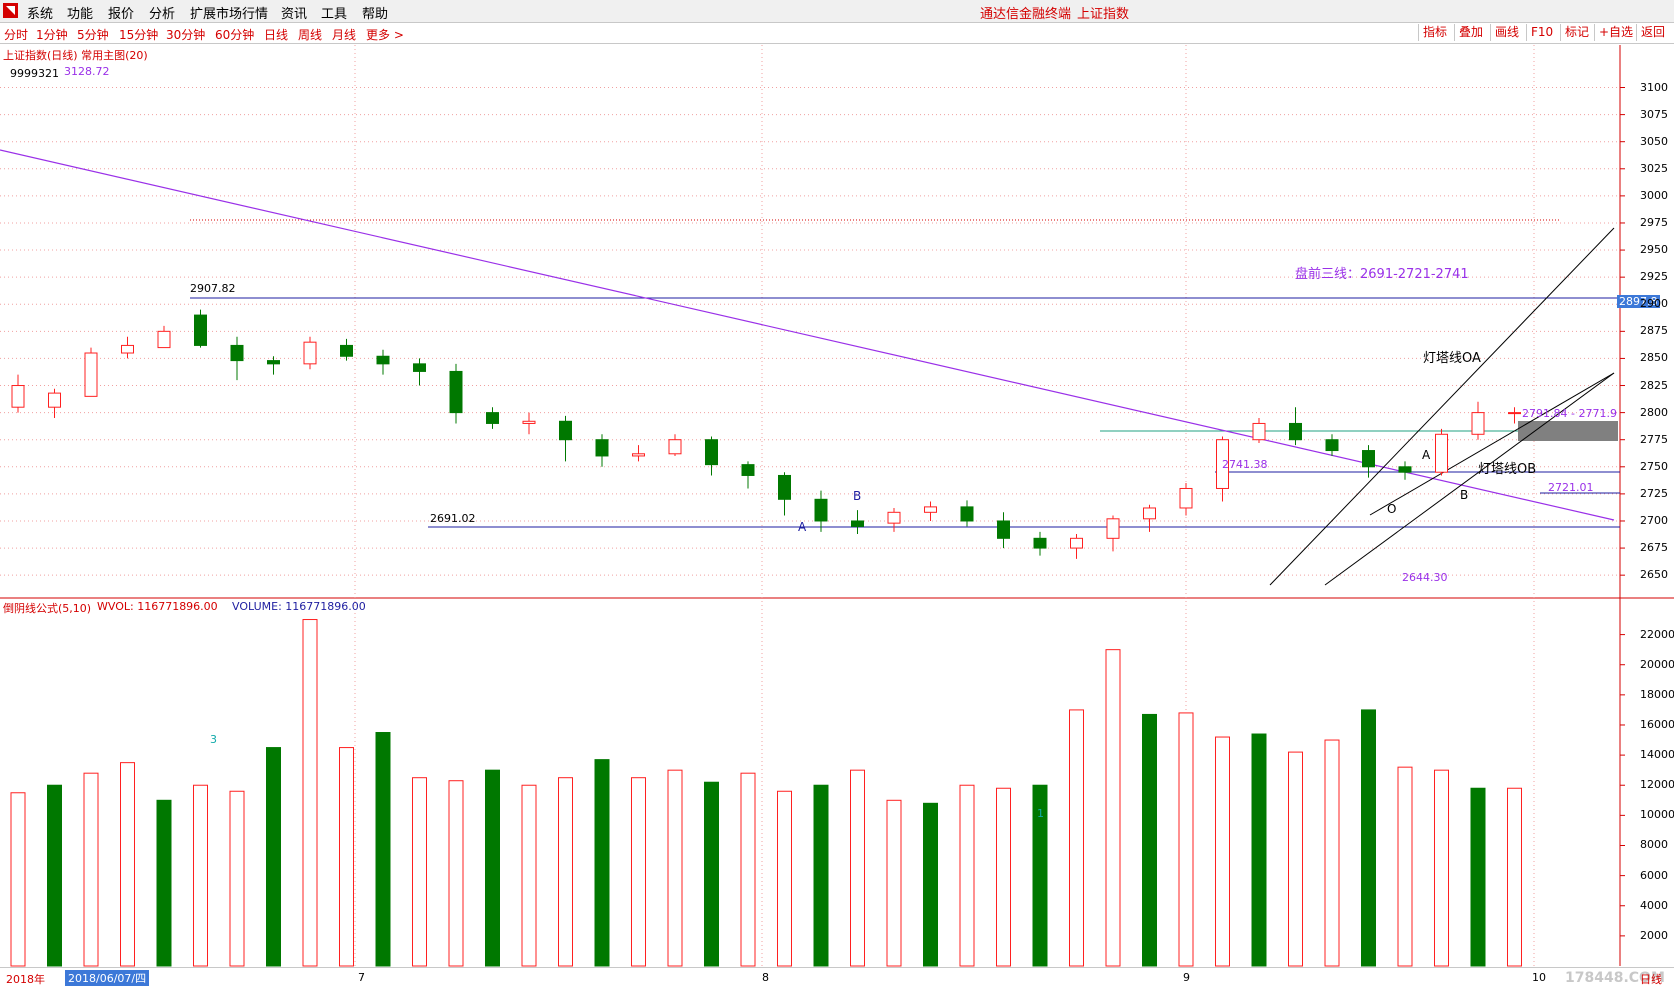 The height and width of the screenshot is (988, 1674). I want to click on level-2691-label: 2691.02, so click(453, 518).